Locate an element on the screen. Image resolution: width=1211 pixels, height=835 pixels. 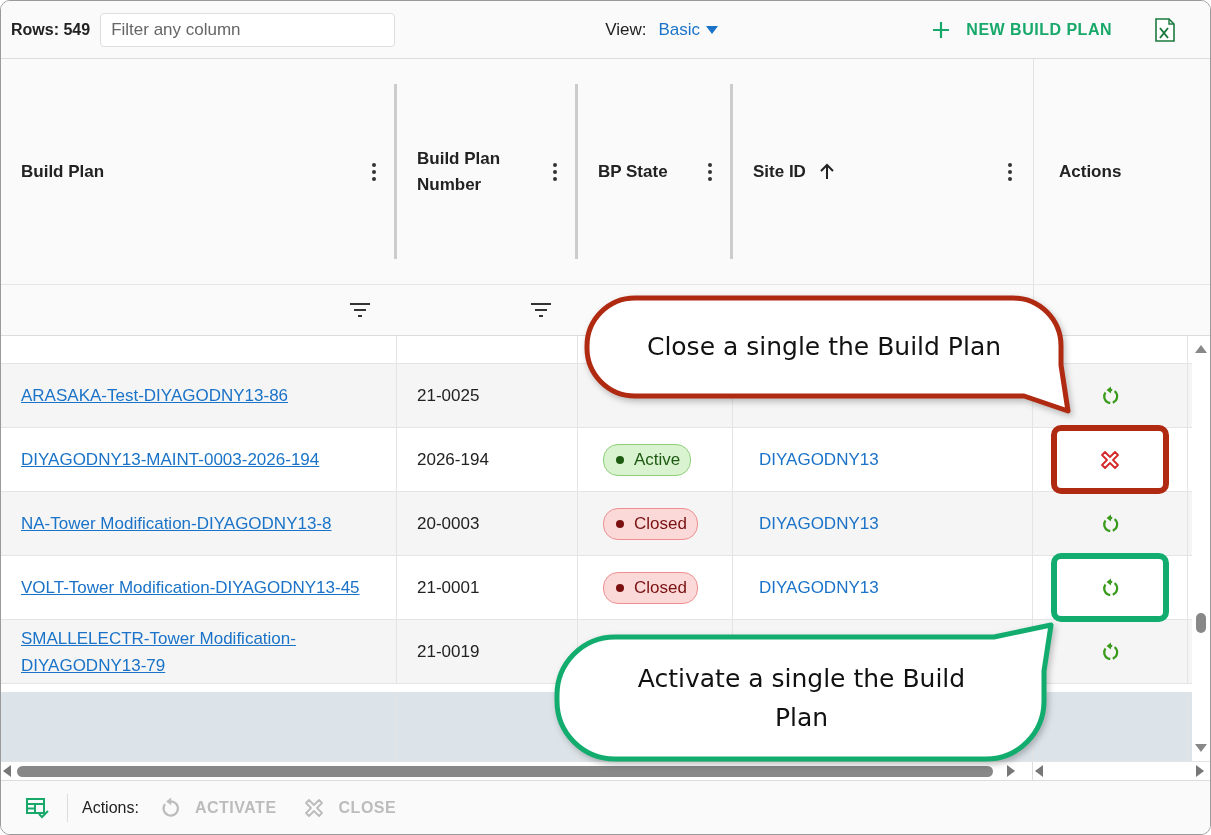
build-plan-number: 21-0001 is located at coordinates (448, 587).